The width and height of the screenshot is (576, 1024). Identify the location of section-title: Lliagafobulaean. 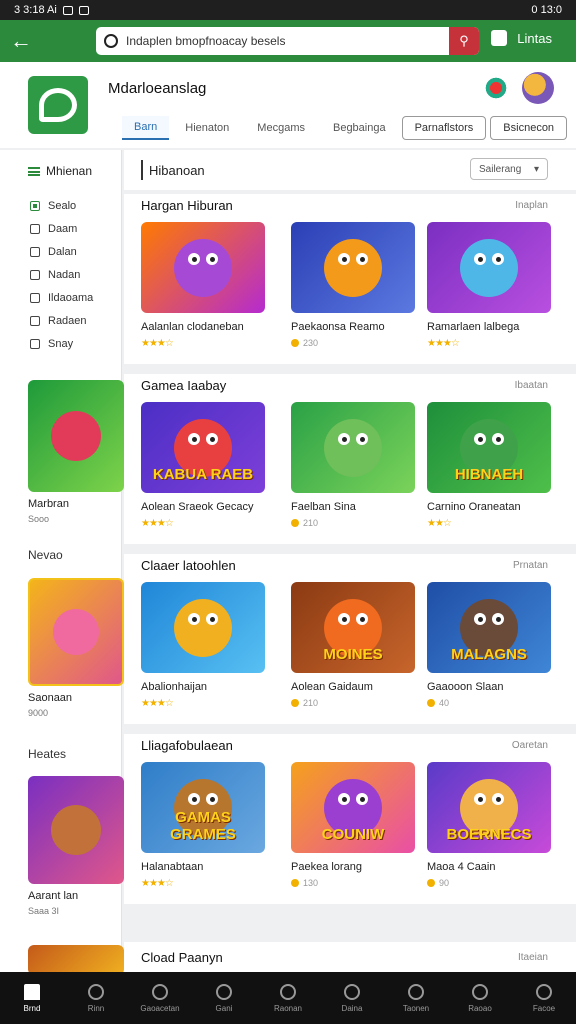
(187, 745).